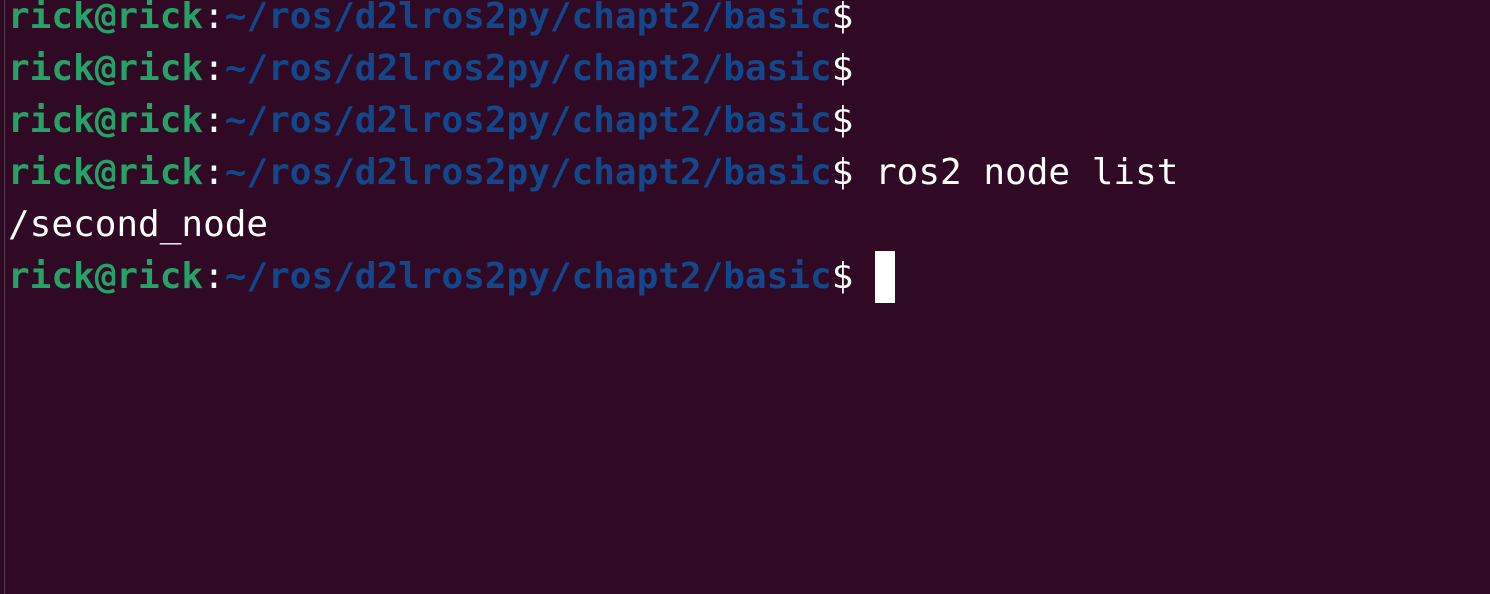  Describe the element at coordinates (1016, 172) in the screenshot. I see `command-text: ros2 node list` at that location.